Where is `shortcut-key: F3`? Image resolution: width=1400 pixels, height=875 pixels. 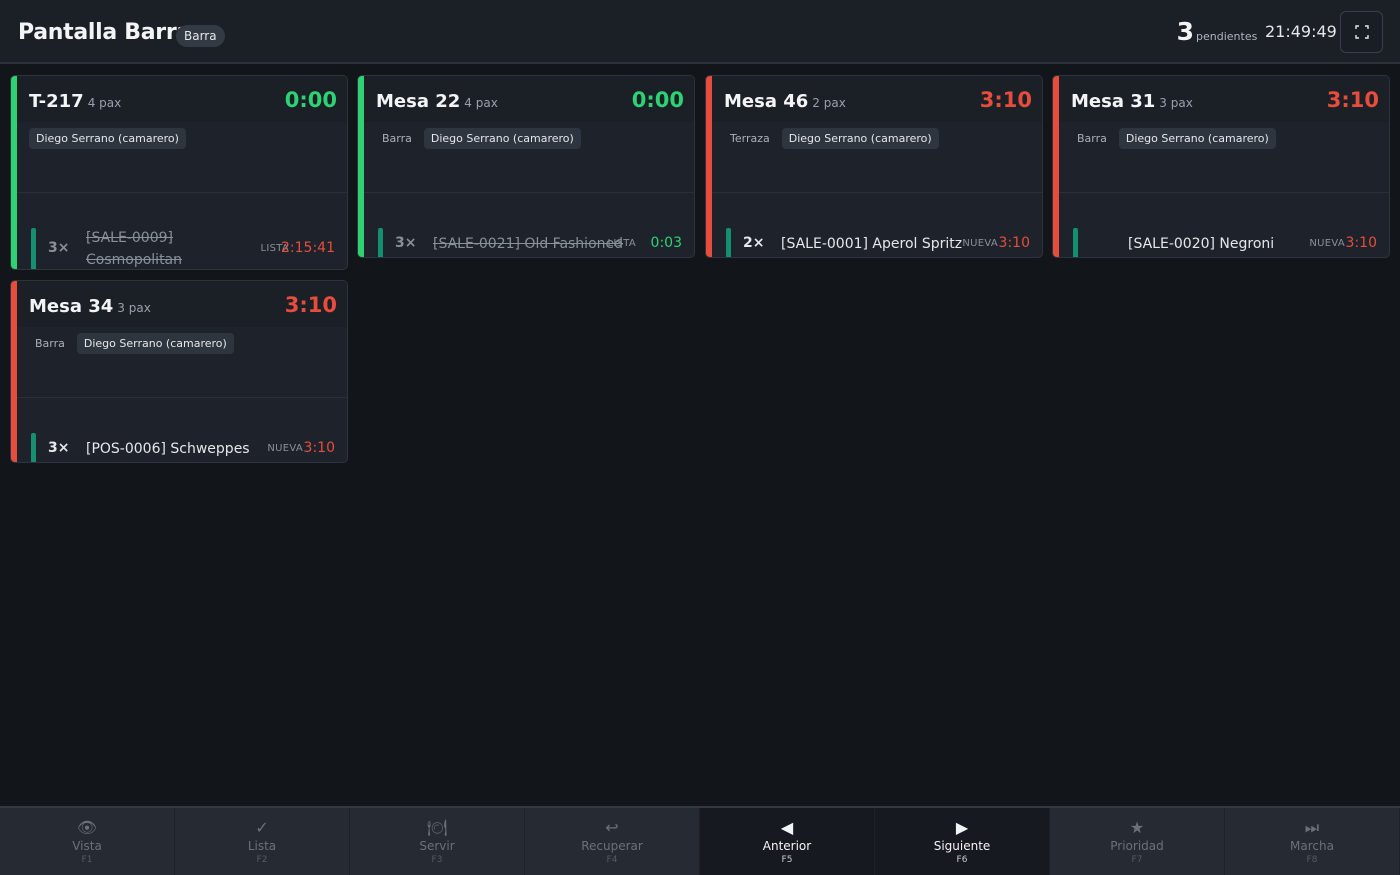
shortcut-key: F3 is located at coordinates (437, 859).